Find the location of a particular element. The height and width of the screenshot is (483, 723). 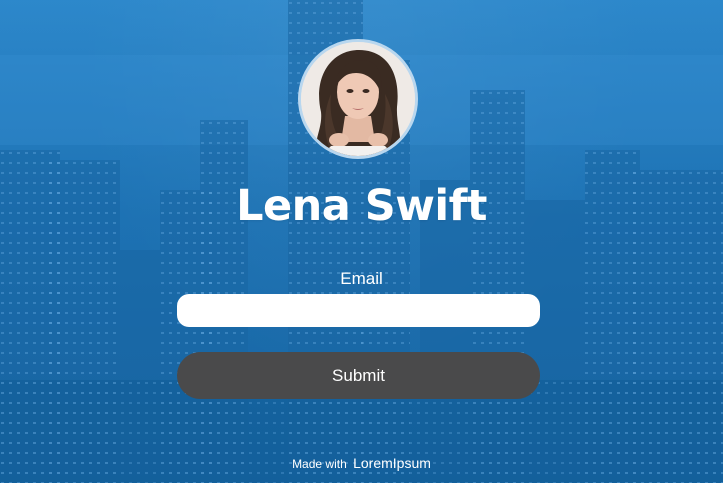

email-label: Email is located at coordinates (361, 278).